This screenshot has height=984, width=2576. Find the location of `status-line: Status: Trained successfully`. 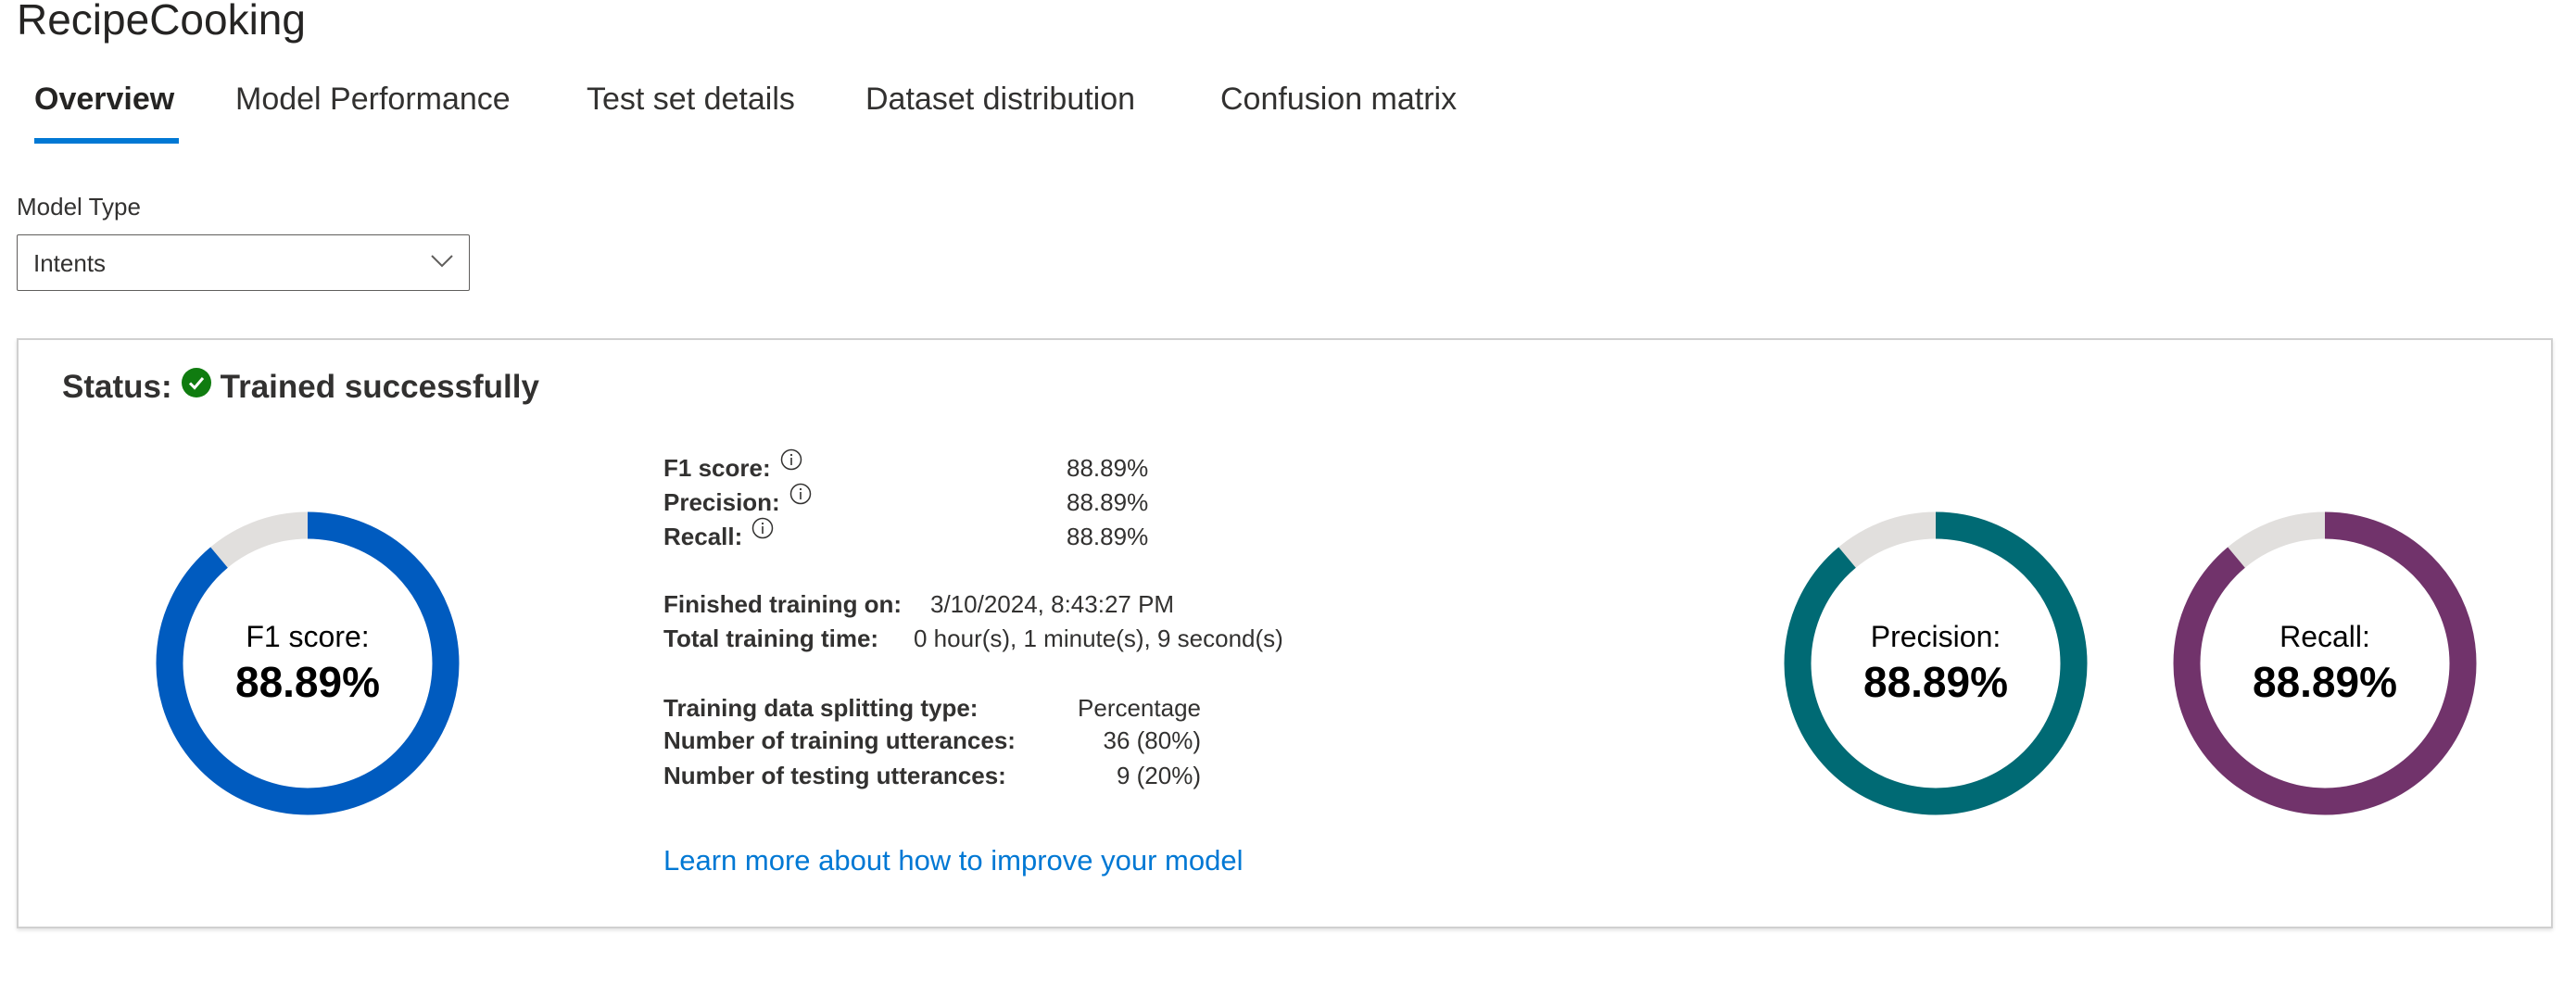

status-line: Status: Trained successfully is located at coordinates (300, 387).